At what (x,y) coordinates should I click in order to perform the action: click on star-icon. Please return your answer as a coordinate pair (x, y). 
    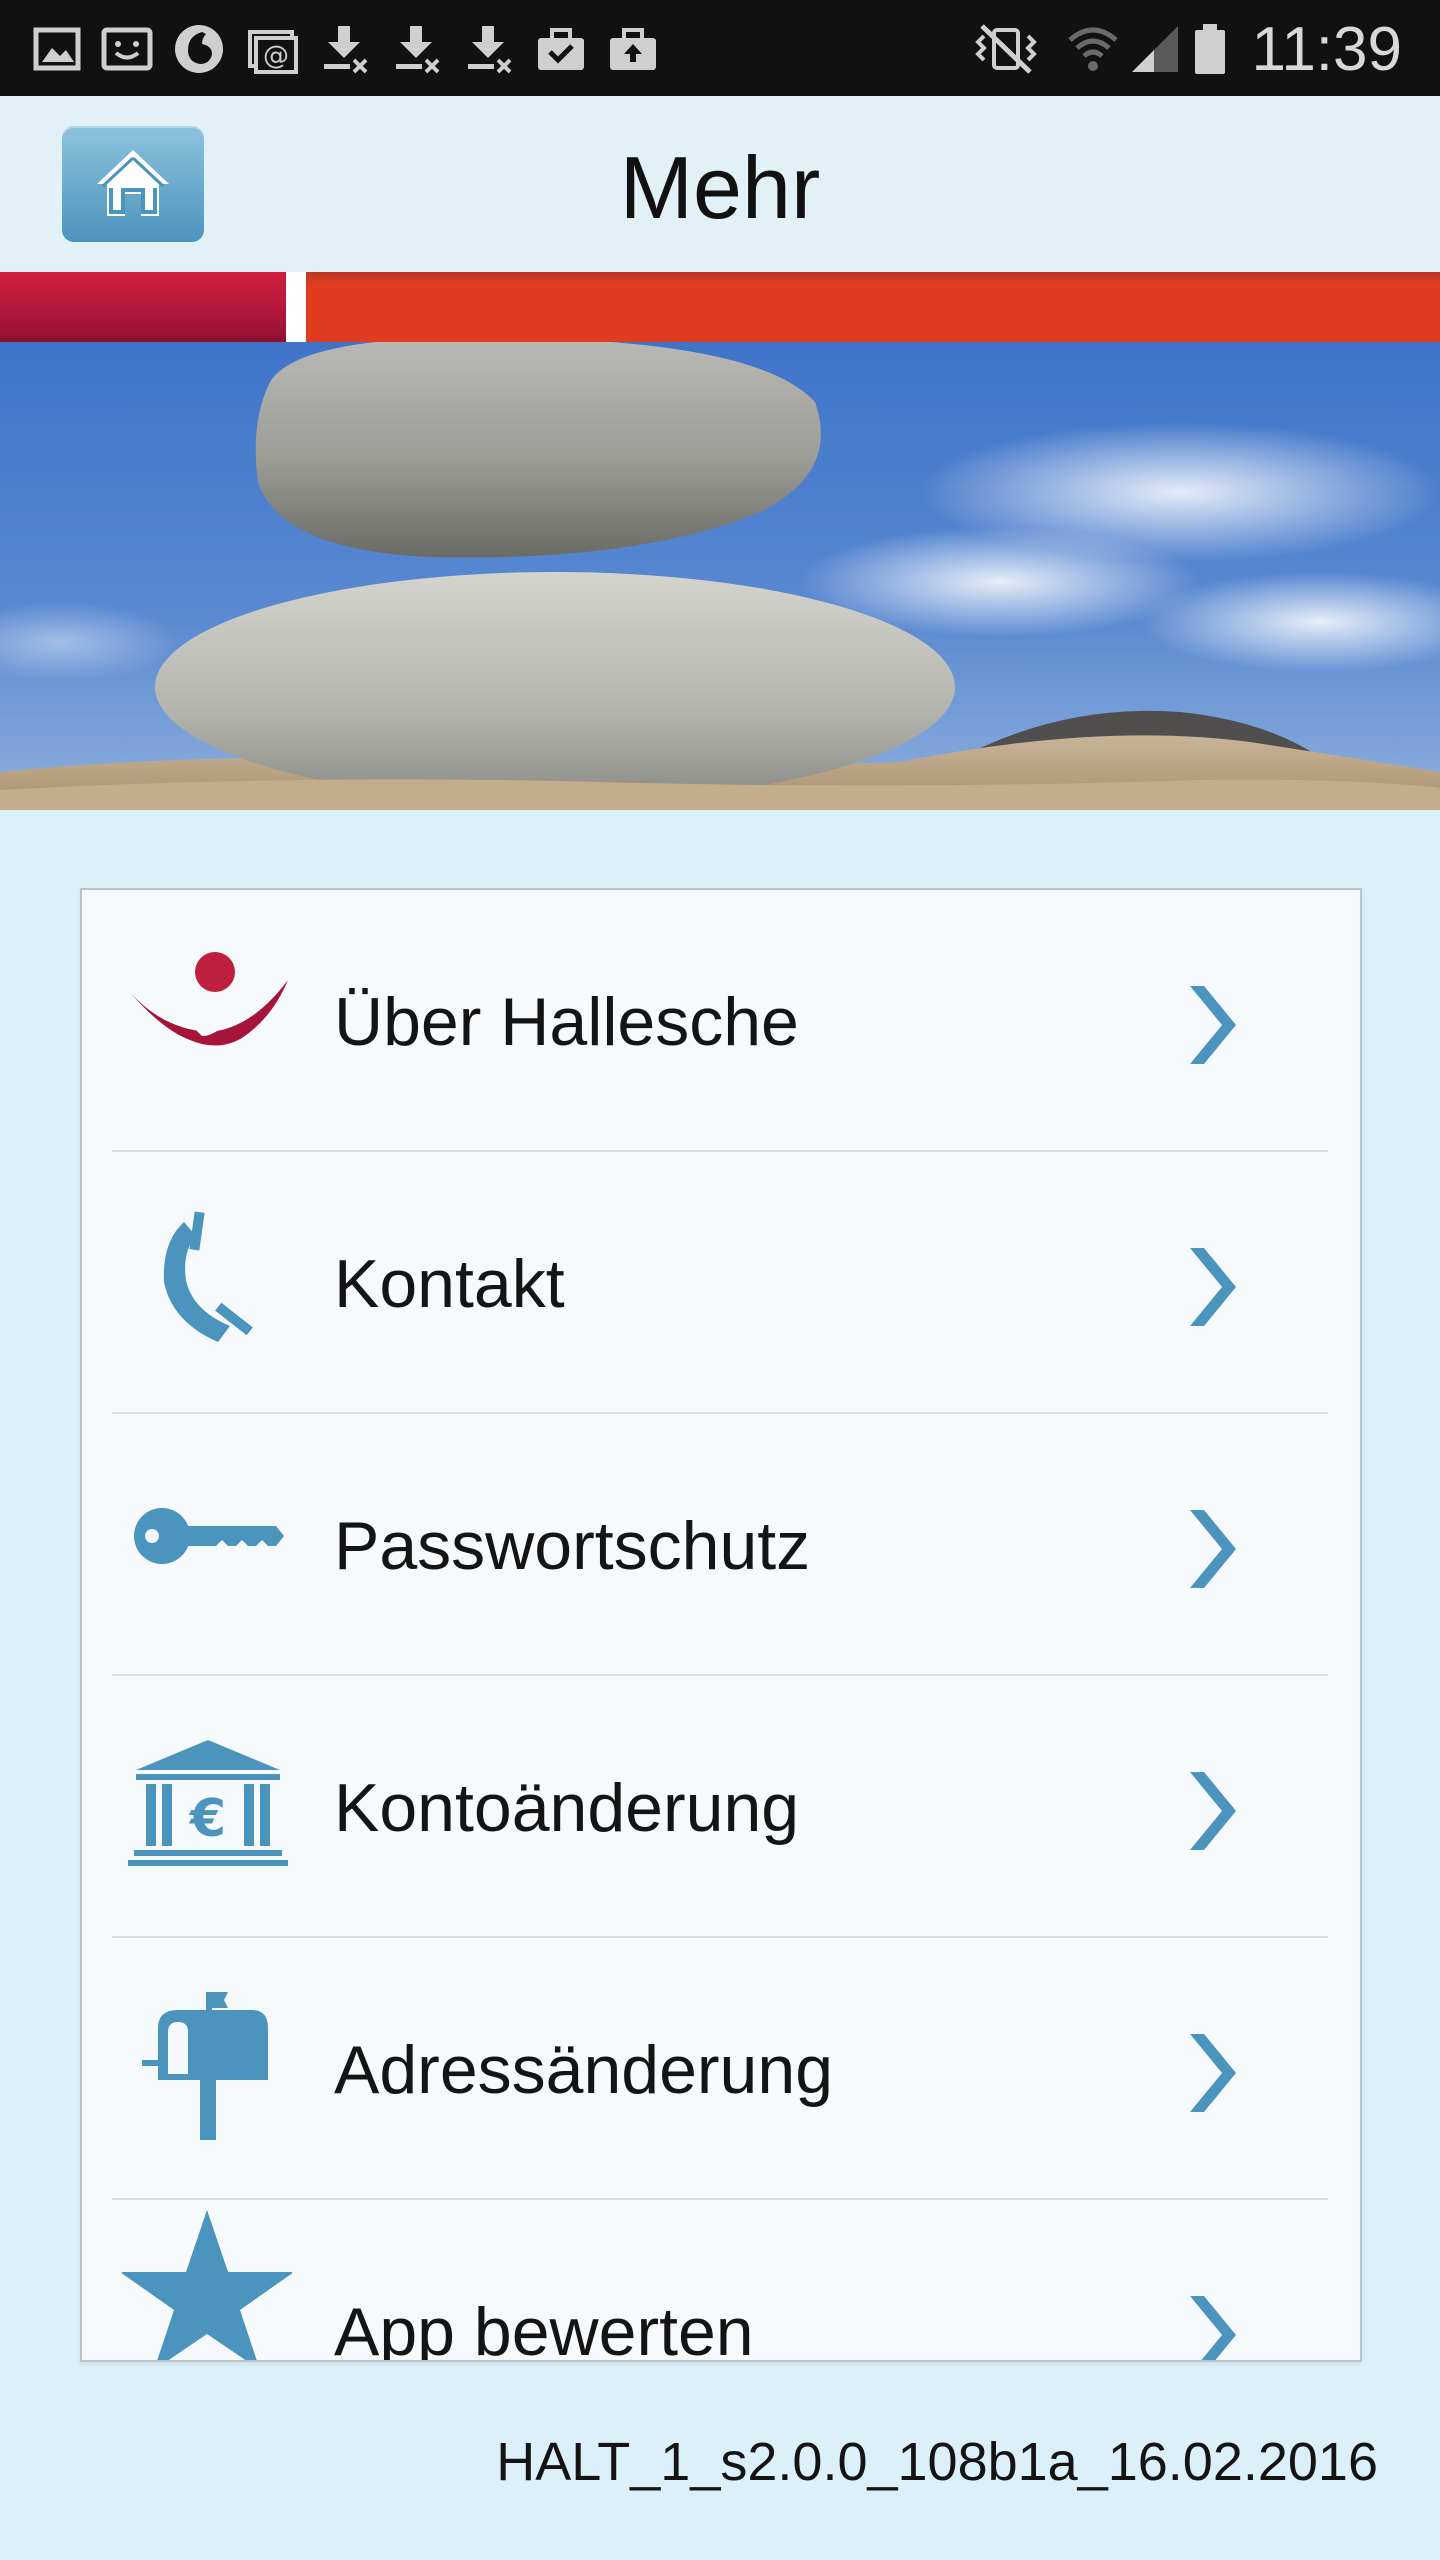
    Looking at the image, I should click on (207, 2285).